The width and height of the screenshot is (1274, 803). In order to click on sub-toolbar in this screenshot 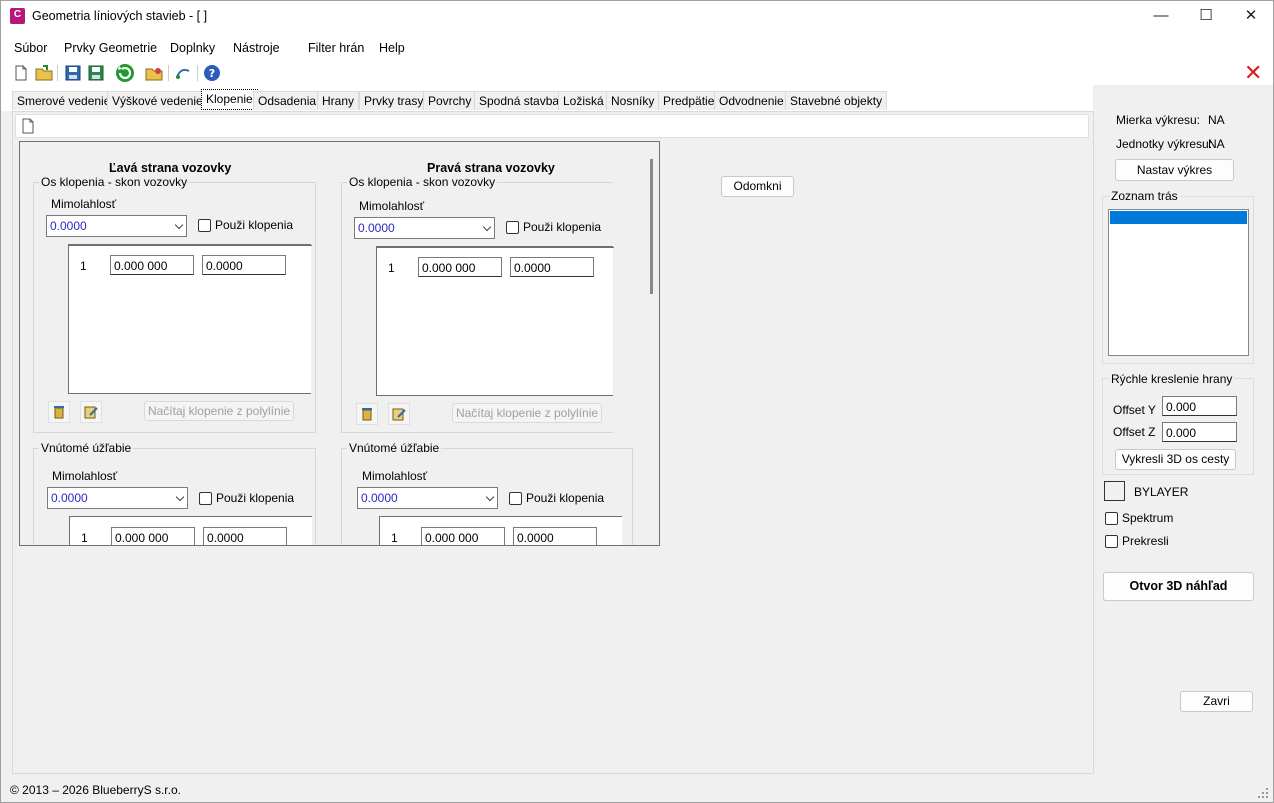, I will do `click(552, 126)`.